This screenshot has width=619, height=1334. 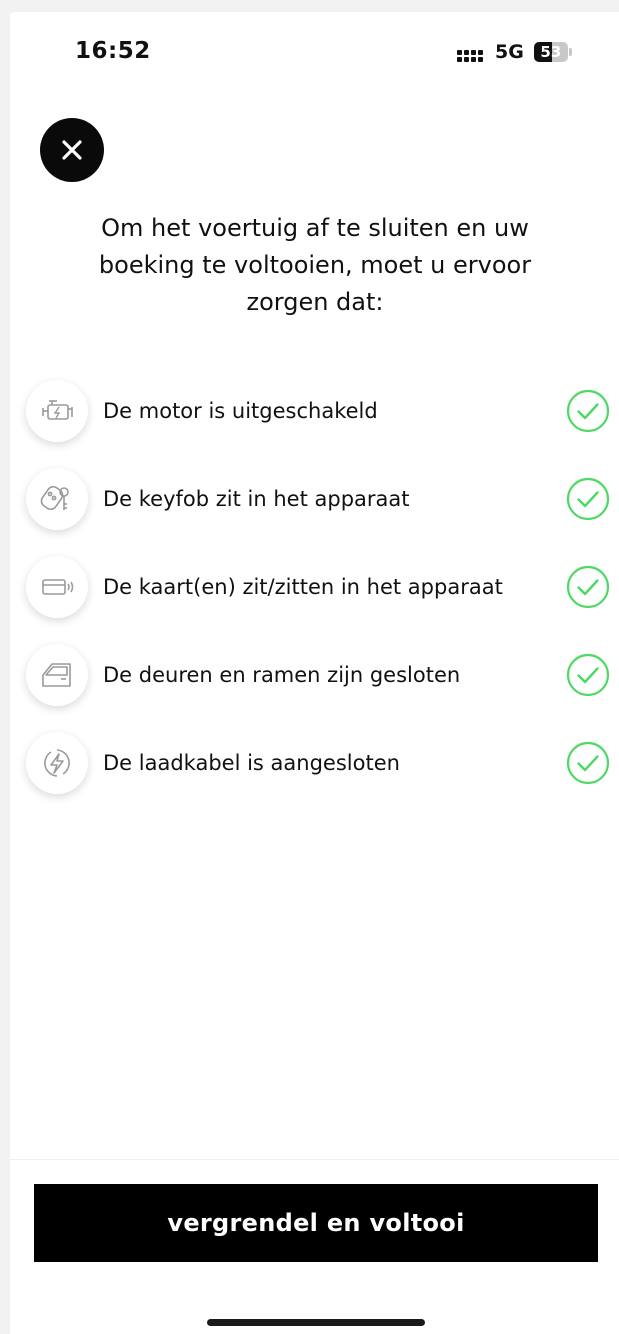 What do you see at coordinates (58, 587) in the screenshot?
I see `card-icon` at bounding box center [58, 587].